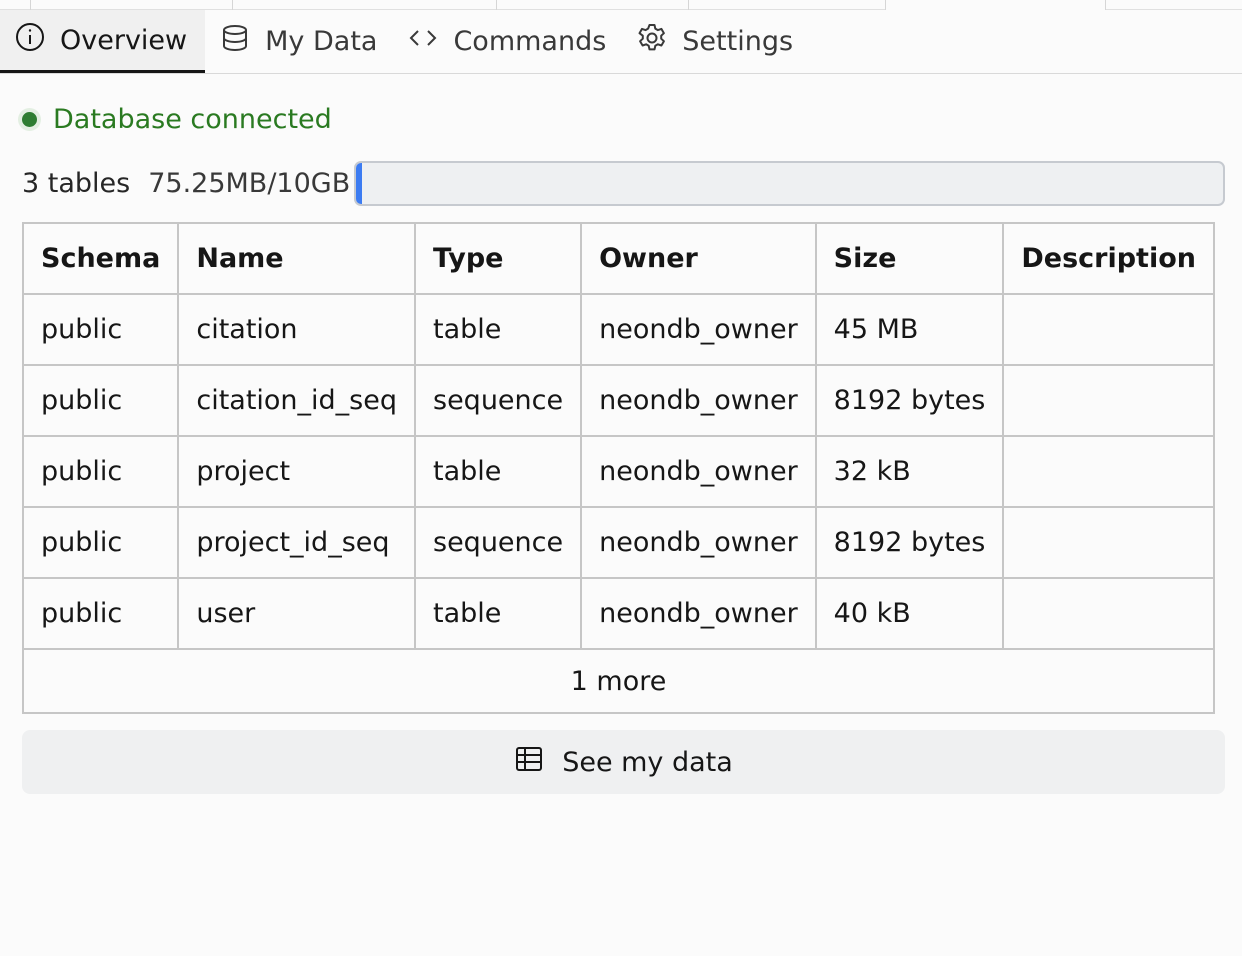 The image size is (1242, 956). Describe the element at coordinates (296, 542) in the screenshot. I see `cell-name: project_id_seq` at that location.